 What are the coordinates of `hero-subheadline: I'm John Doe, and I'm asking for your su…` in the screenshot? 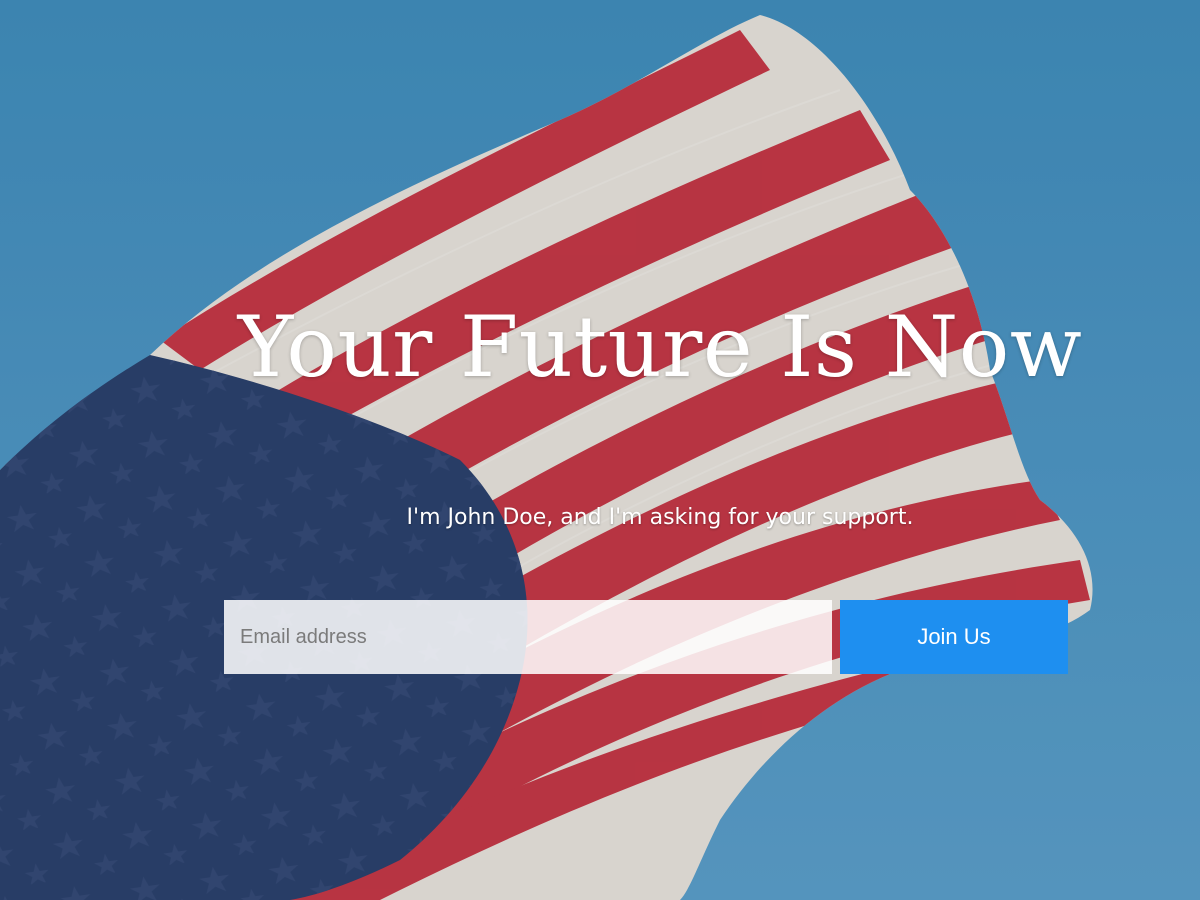 It's located at (660, 517).